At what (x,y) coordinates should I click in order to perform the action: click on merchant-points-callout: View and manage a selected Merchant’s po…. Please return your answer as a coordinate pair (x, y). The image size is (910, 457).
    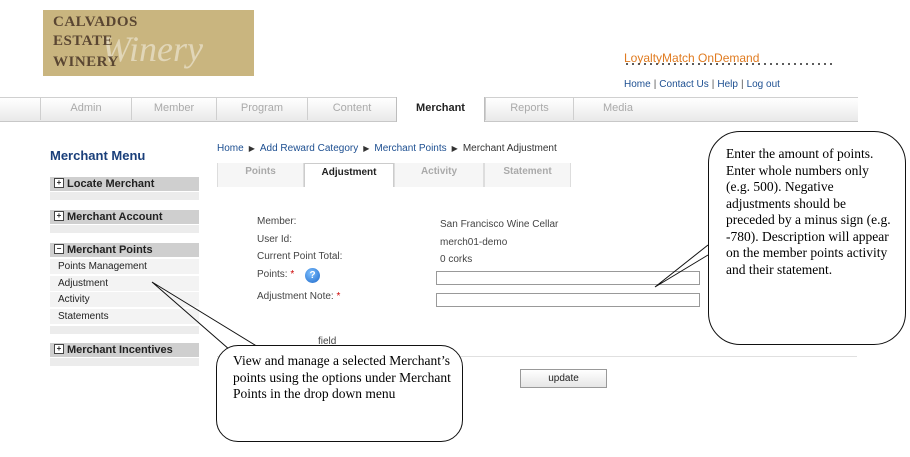
    Looking at the image, I should click on (339, 393).